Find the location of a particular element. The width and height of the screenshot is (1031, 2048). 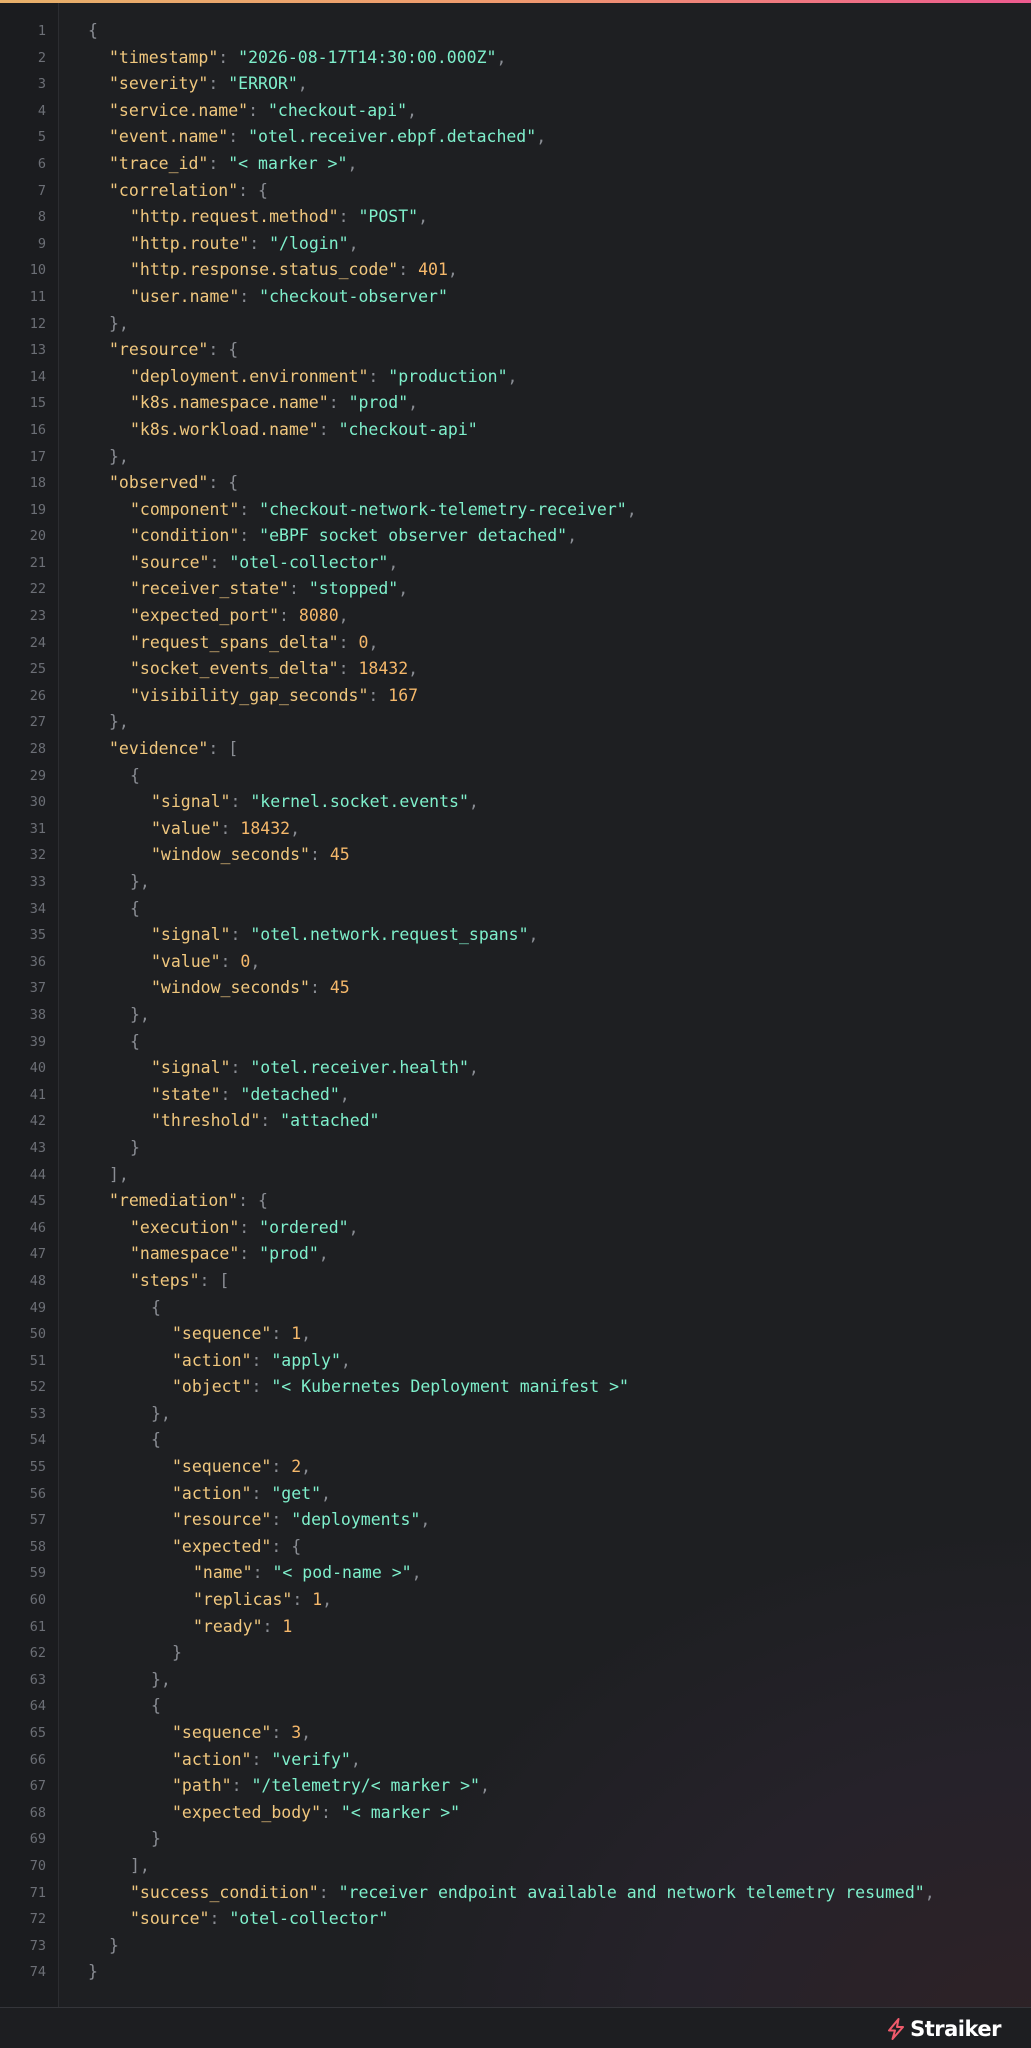

code-line: "observed": { is located at coordinates (553, 483).